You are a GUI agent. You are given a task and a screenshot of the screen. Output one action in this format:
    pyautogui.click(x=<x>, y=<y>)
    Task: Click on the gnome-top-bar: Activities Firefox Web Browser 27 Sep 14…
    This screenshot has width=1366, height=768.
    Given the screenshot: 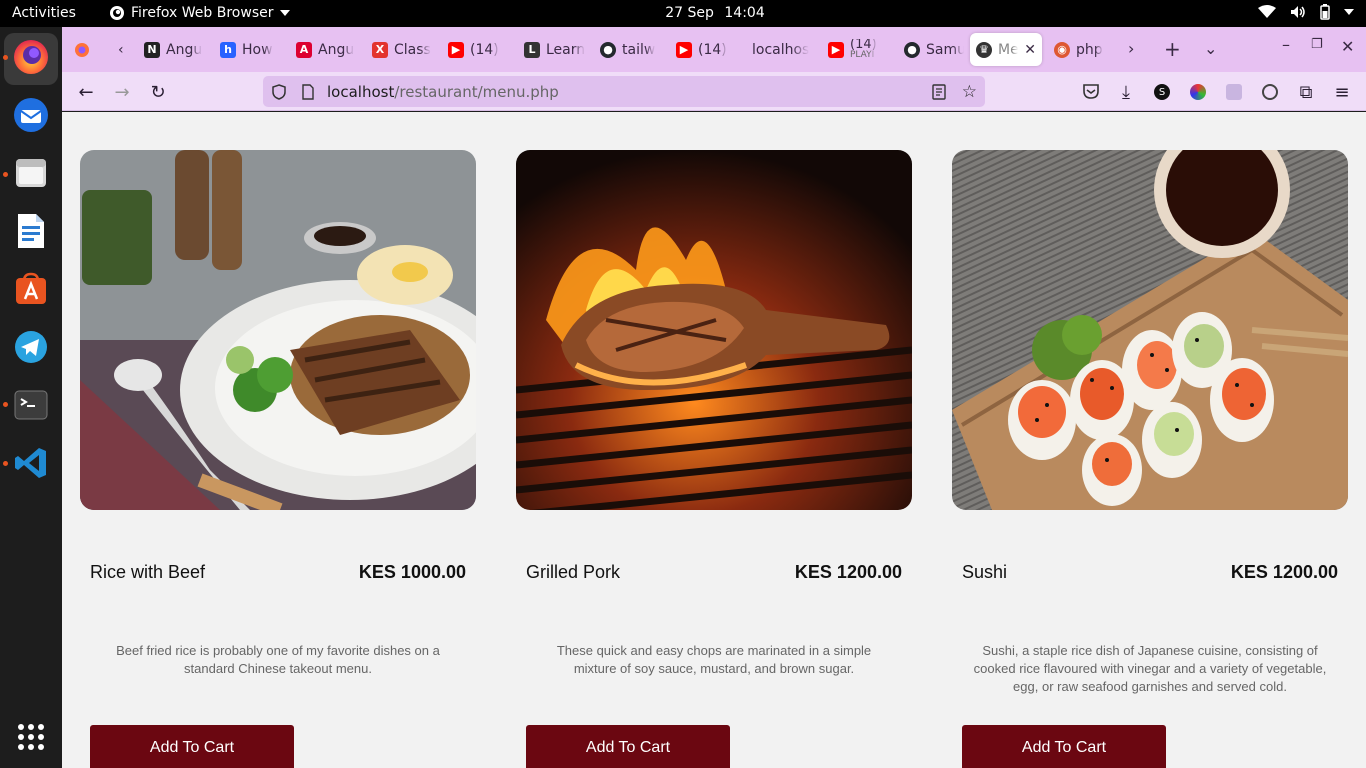 What is the action you would take?
    pyautogui.click(x=683, y=13)
    